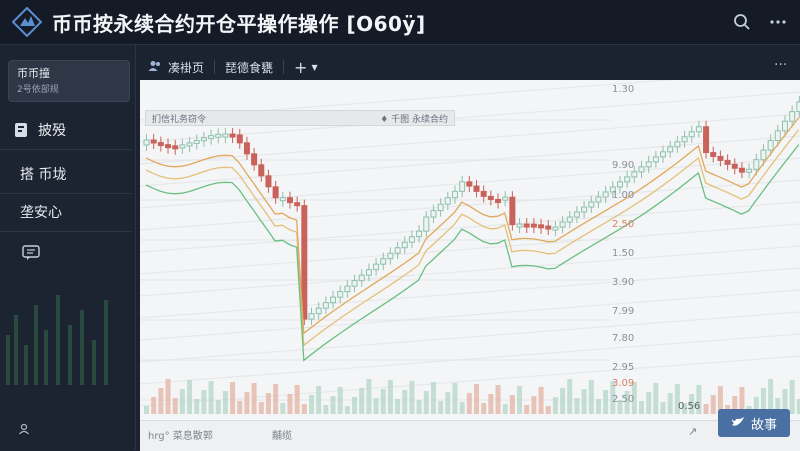 This screenshot has height=451, width=800. I want to click on more-dots-icon, so click(778, 22).